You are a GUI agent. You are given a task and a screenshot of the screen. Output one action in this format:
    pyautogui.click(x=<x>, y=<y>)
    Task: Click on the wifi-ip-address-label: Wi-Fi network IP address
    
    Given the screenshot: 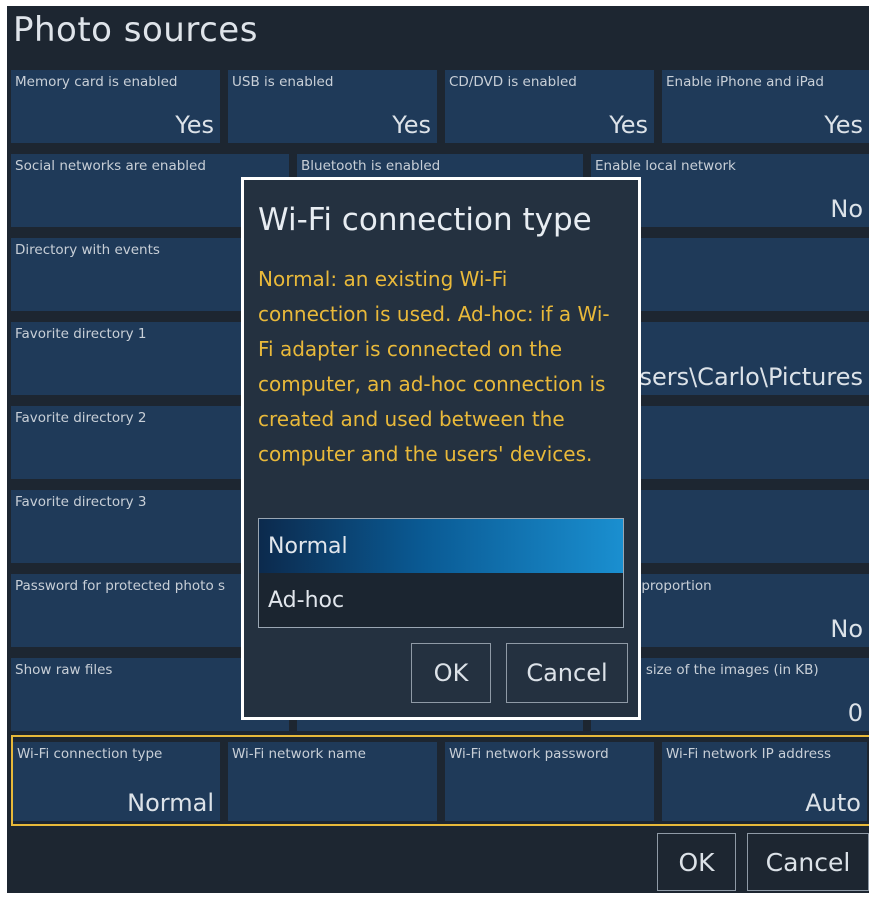 What is the action you would take?
    pyautogui.click(x=749, y=754)
    